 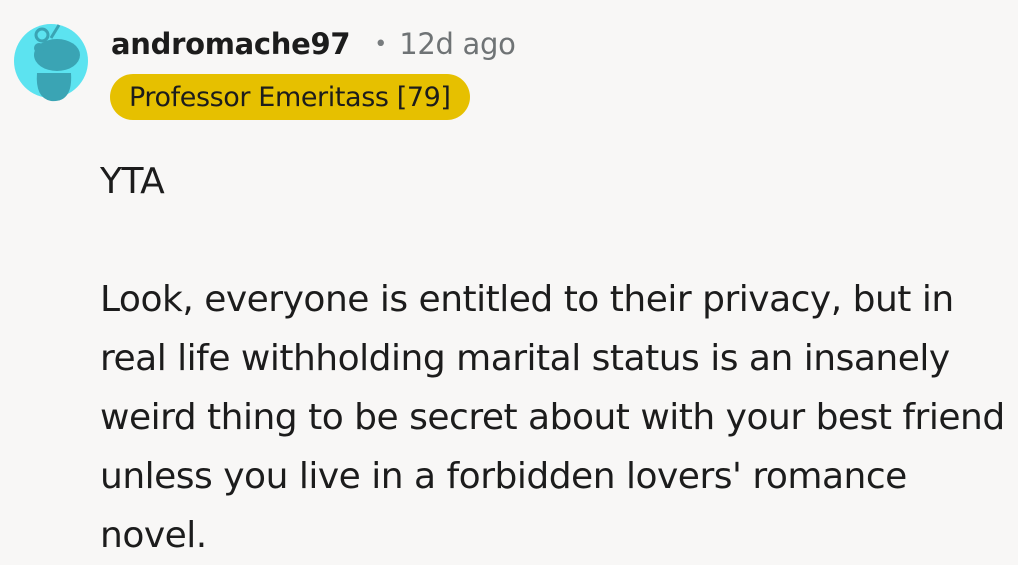 I want to click on comment-header: andromache97 • 12d ago, so click(x=313, y=44).